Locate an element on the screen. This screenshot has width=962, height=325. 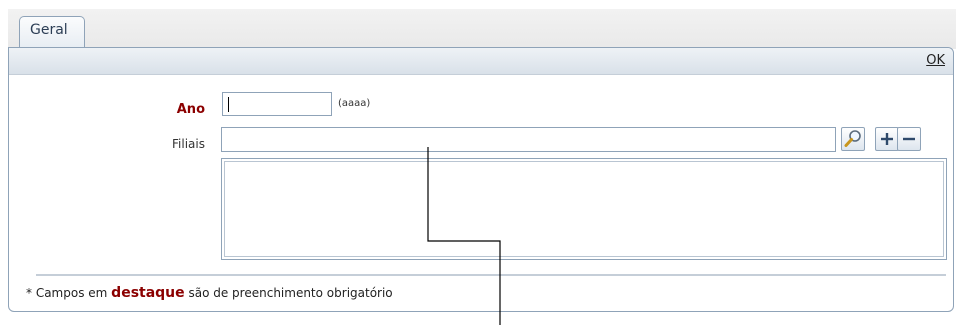
panel-toolbar: OK is located at coordinates (481, 61).